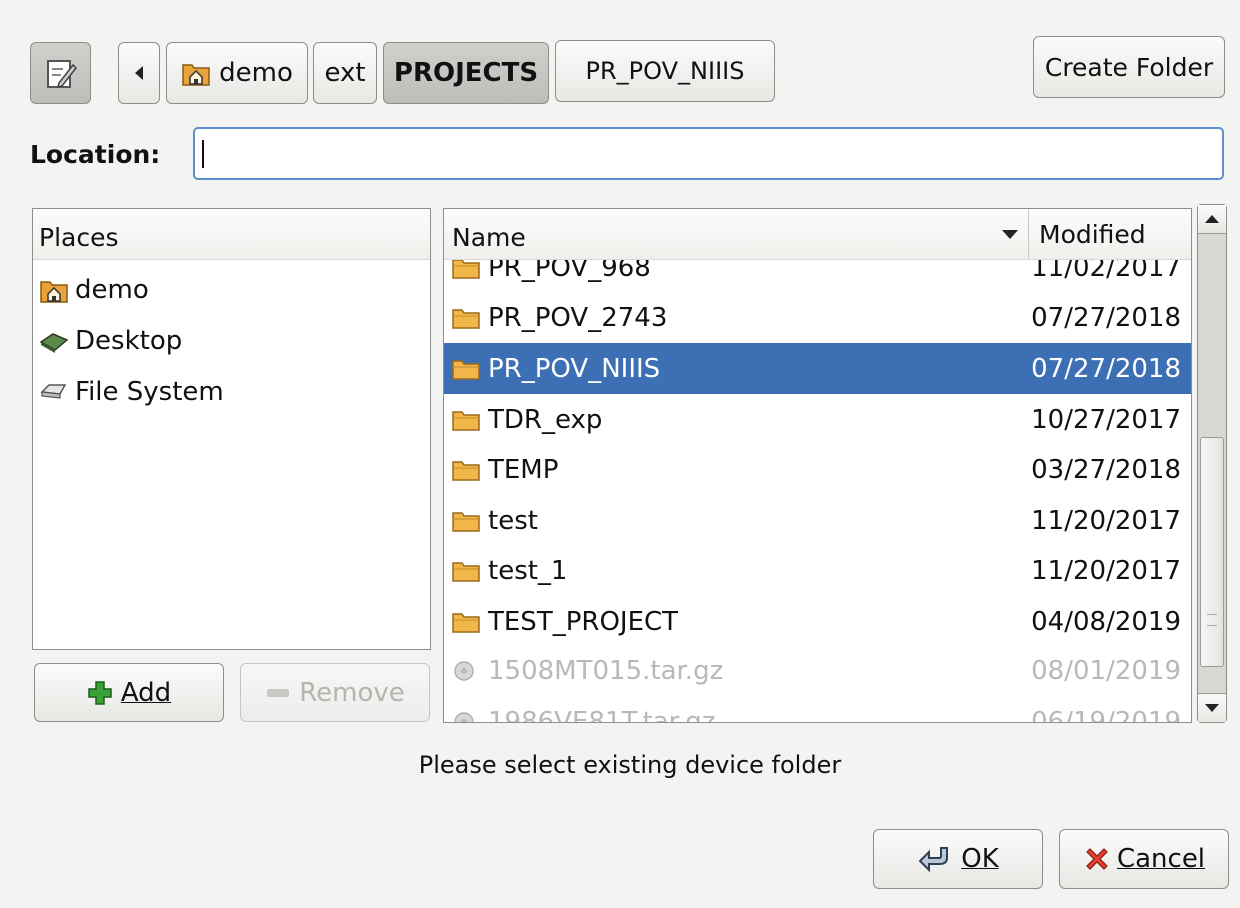 The width and height of the screenshot is (1240, 908). I want to click on file-row-selected: PR_POV_NIIIS 07/27/2018, so click(817, 368).